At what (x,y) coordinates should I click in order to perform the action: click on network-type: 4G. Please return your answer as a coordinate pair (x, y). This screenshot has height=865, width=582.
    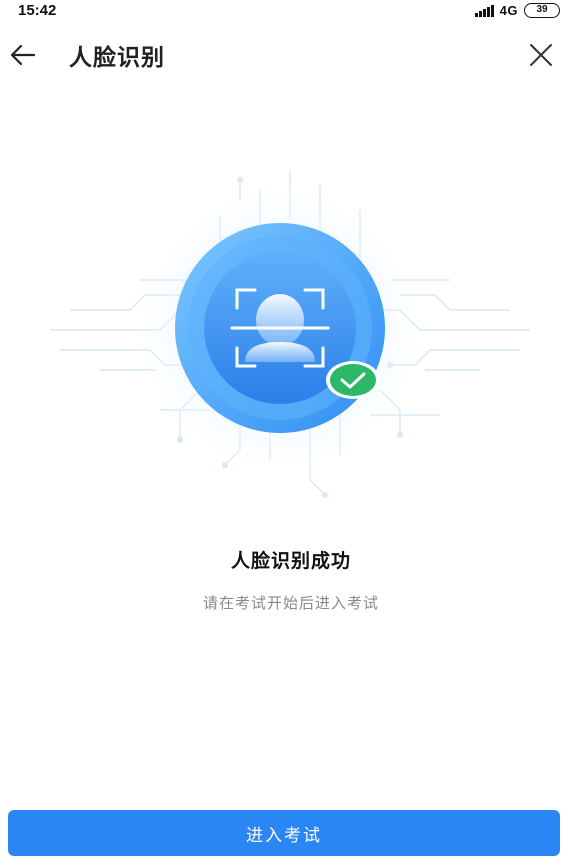
    Looking at the image, I should click on (508, 10).